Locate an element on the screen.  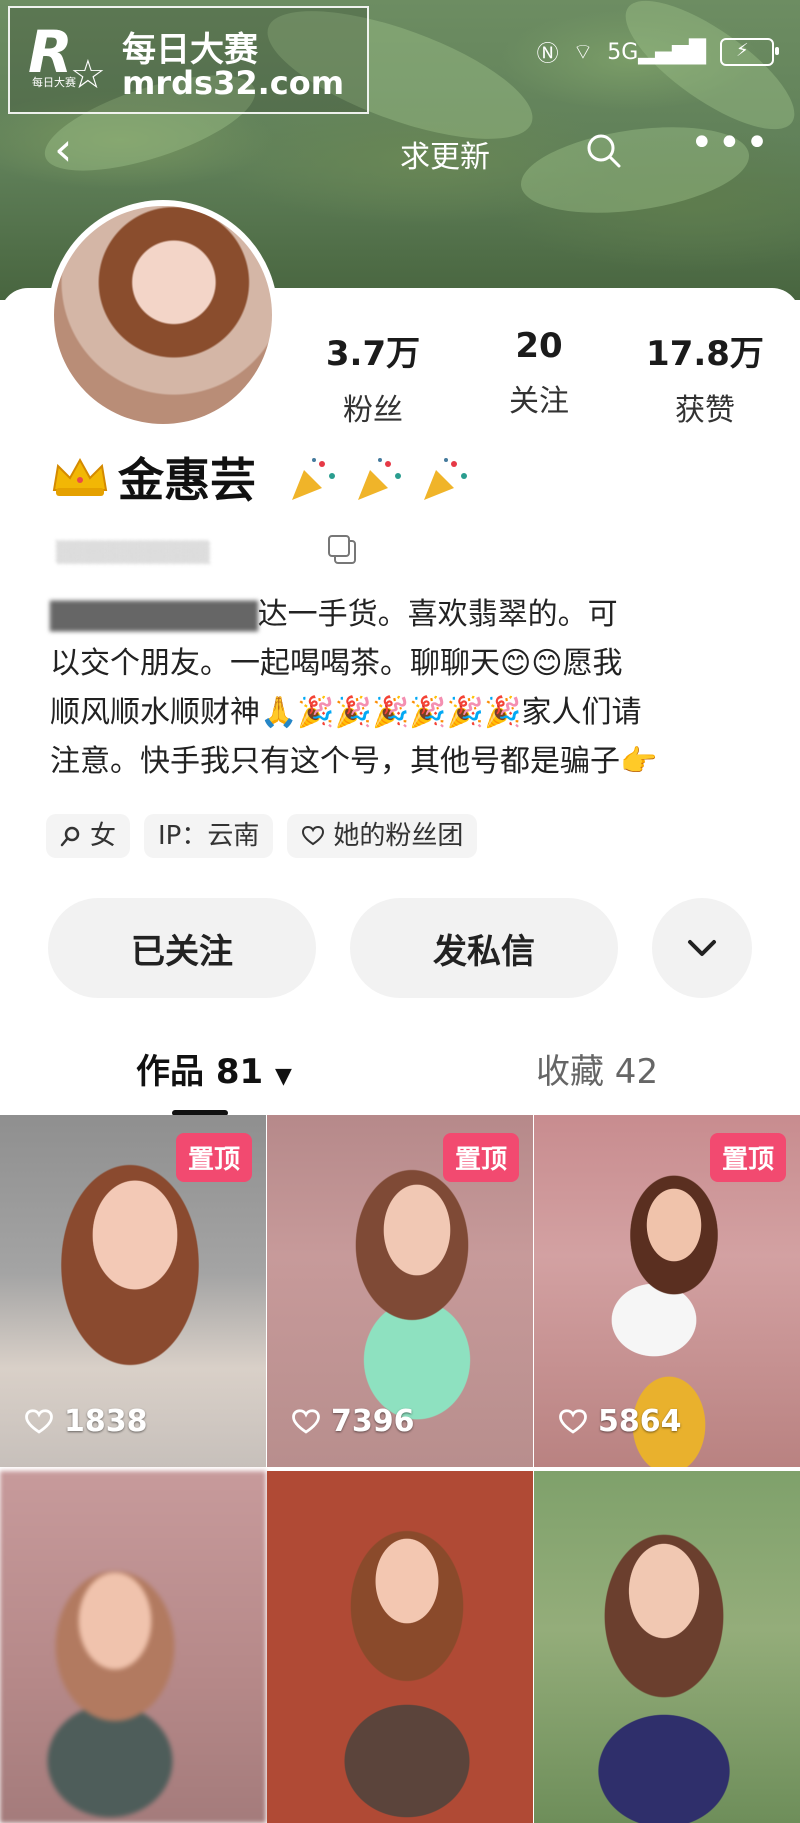
wifi-icon: ⌔ is located at coordinates (583, 52).